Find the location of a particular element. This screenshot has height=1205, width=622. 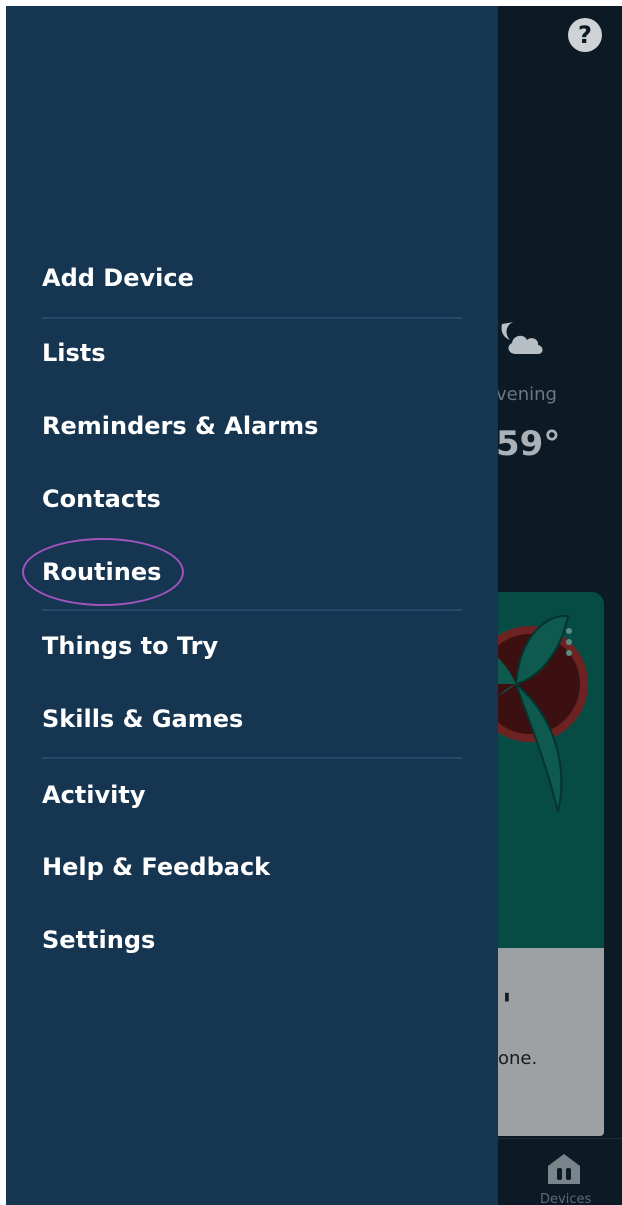

menu-item-help-feedback: Help & Feedback is located at coordinates (156, 867).